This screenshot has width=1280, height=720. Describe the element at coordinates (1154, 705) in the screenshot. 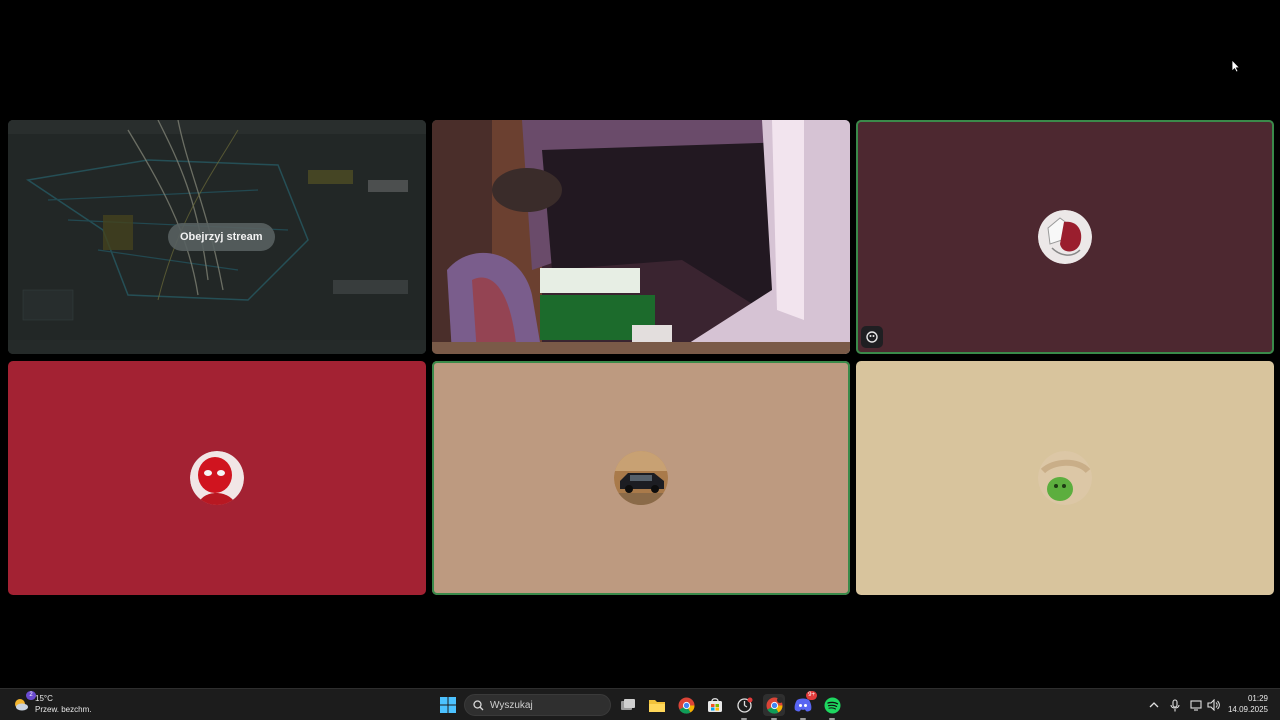

I see `chevron-up-icon` at that location.